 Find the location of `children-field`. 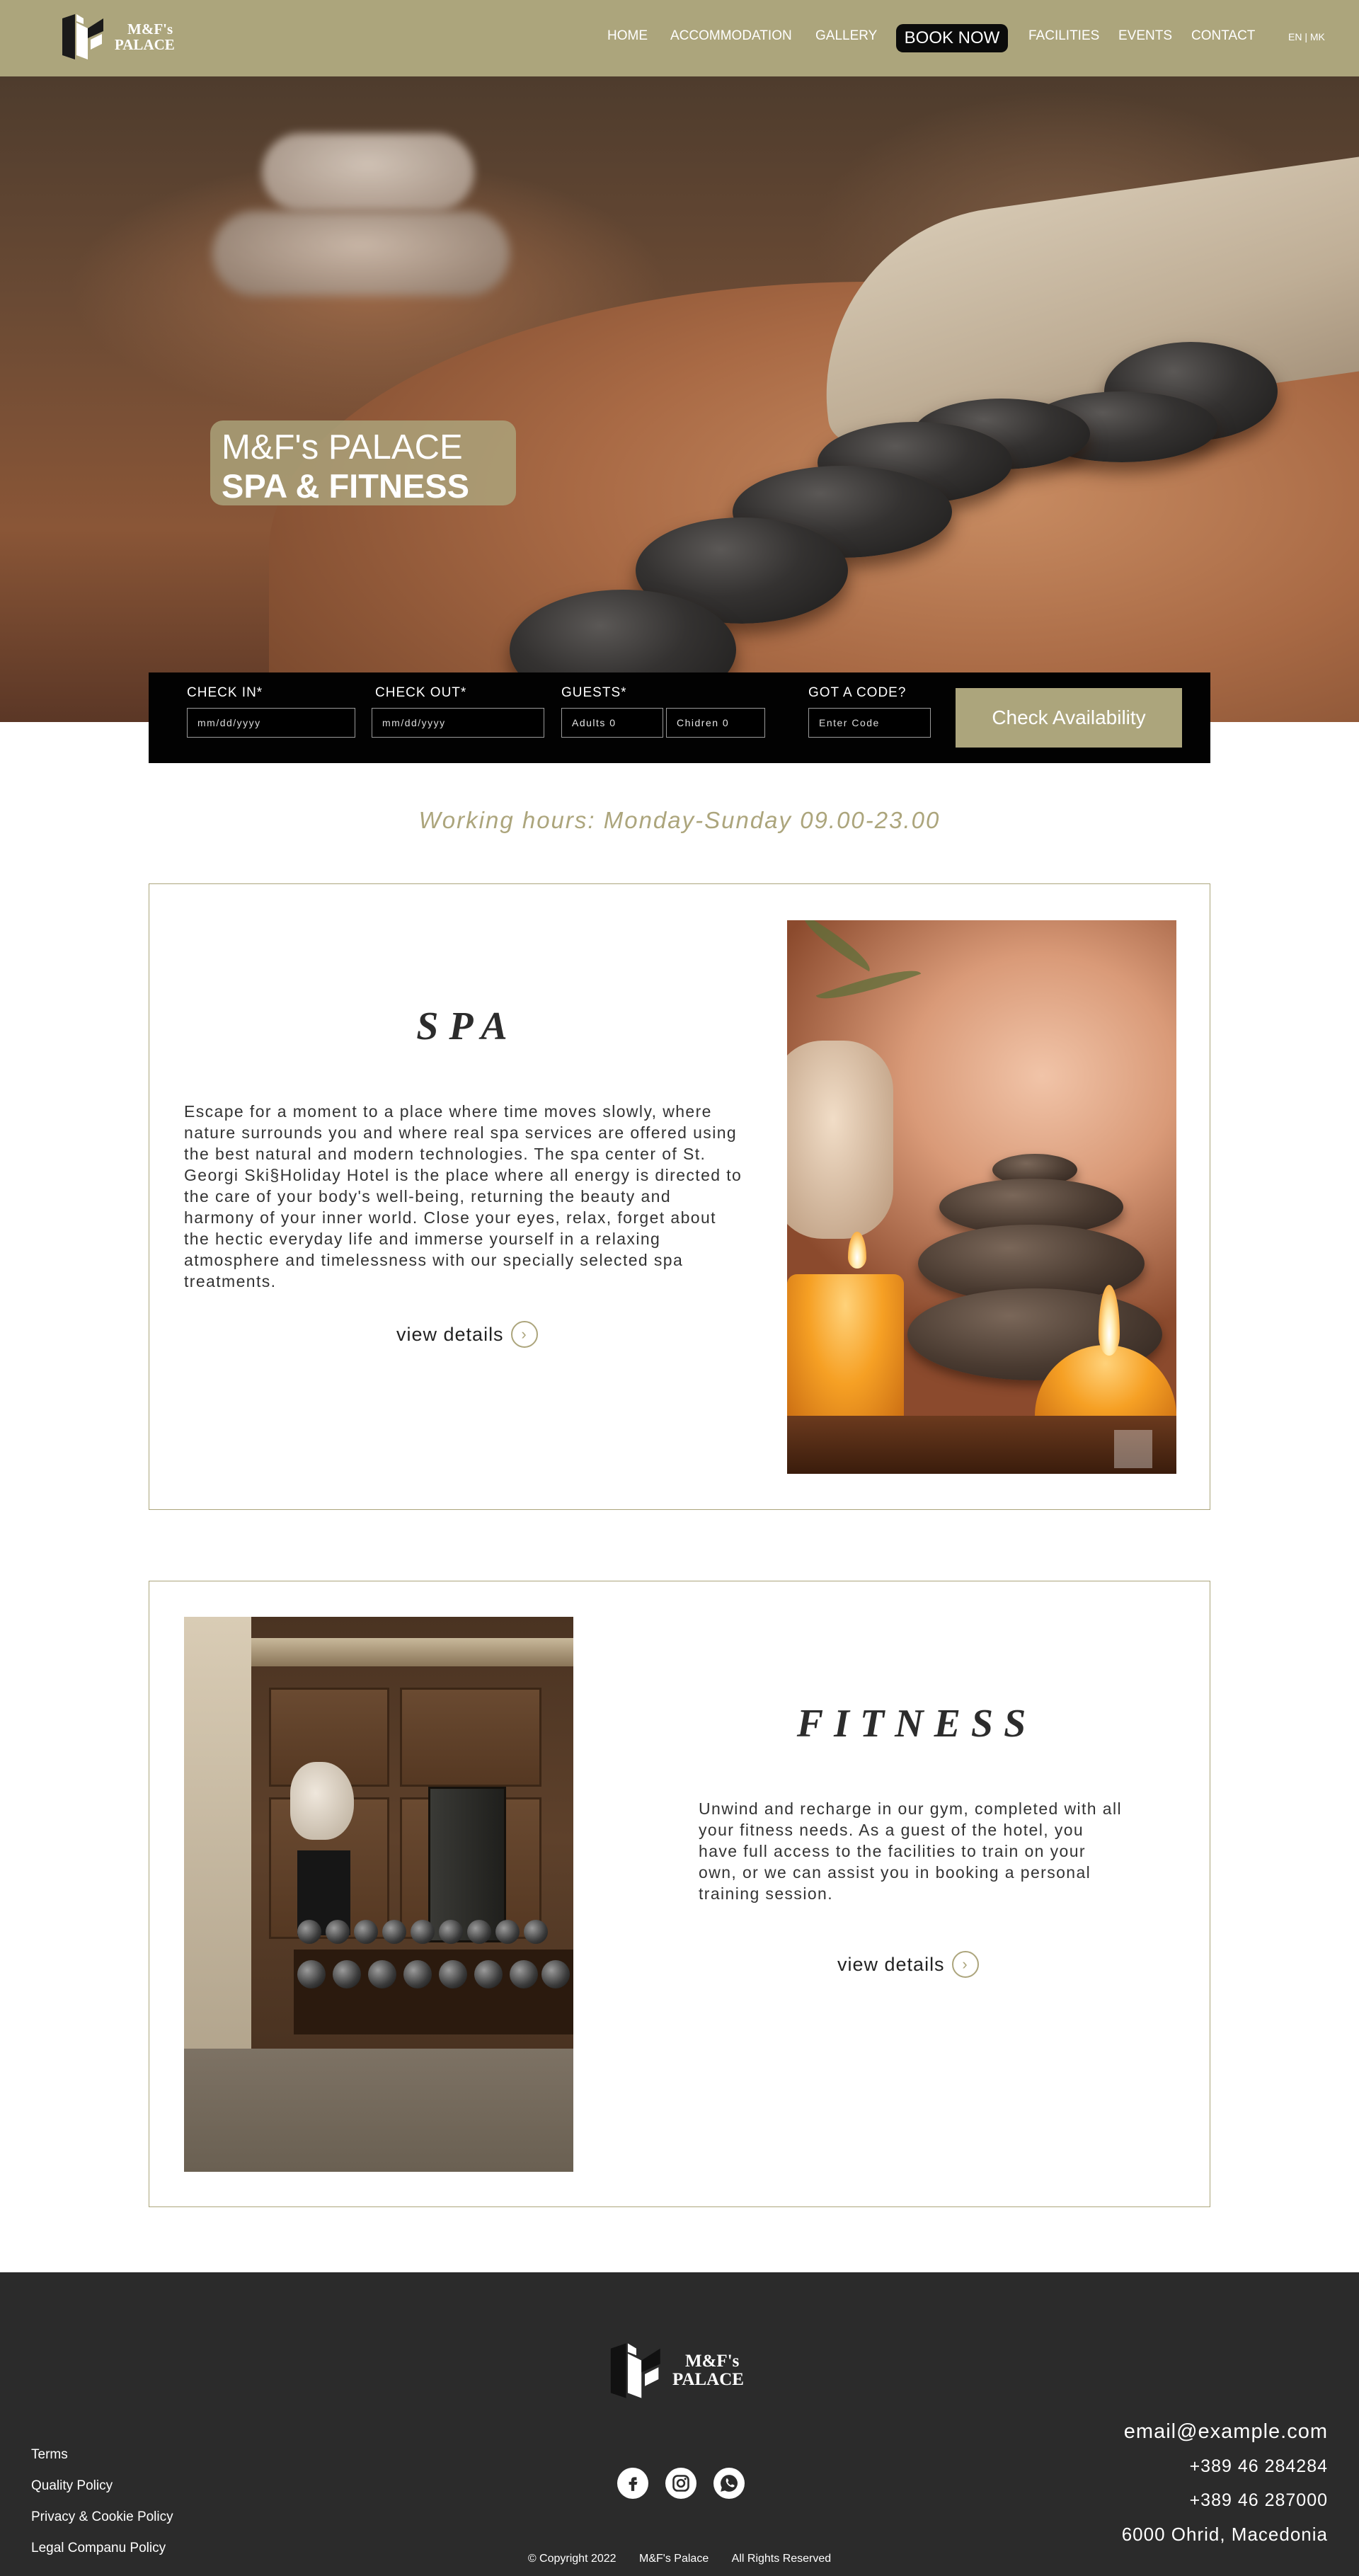

children-field is located at coordinates (715, 723).